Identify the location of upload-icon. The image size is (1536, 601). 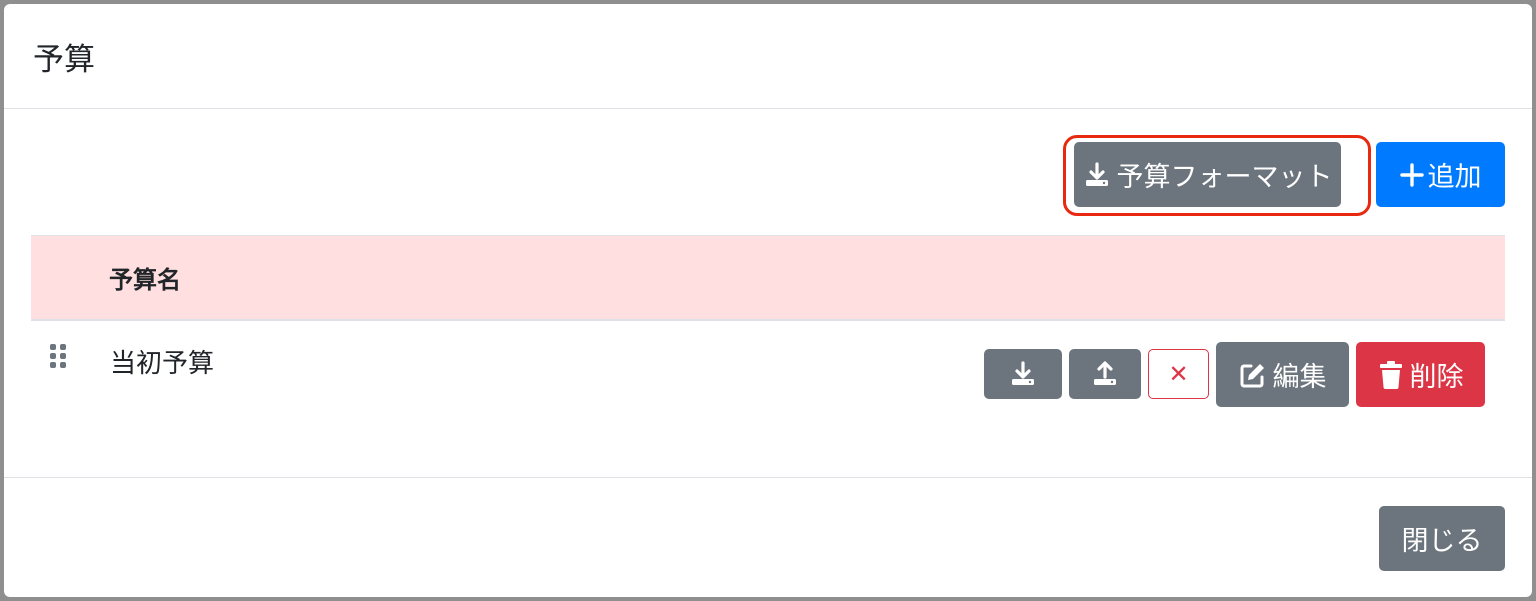
(1105, 374).